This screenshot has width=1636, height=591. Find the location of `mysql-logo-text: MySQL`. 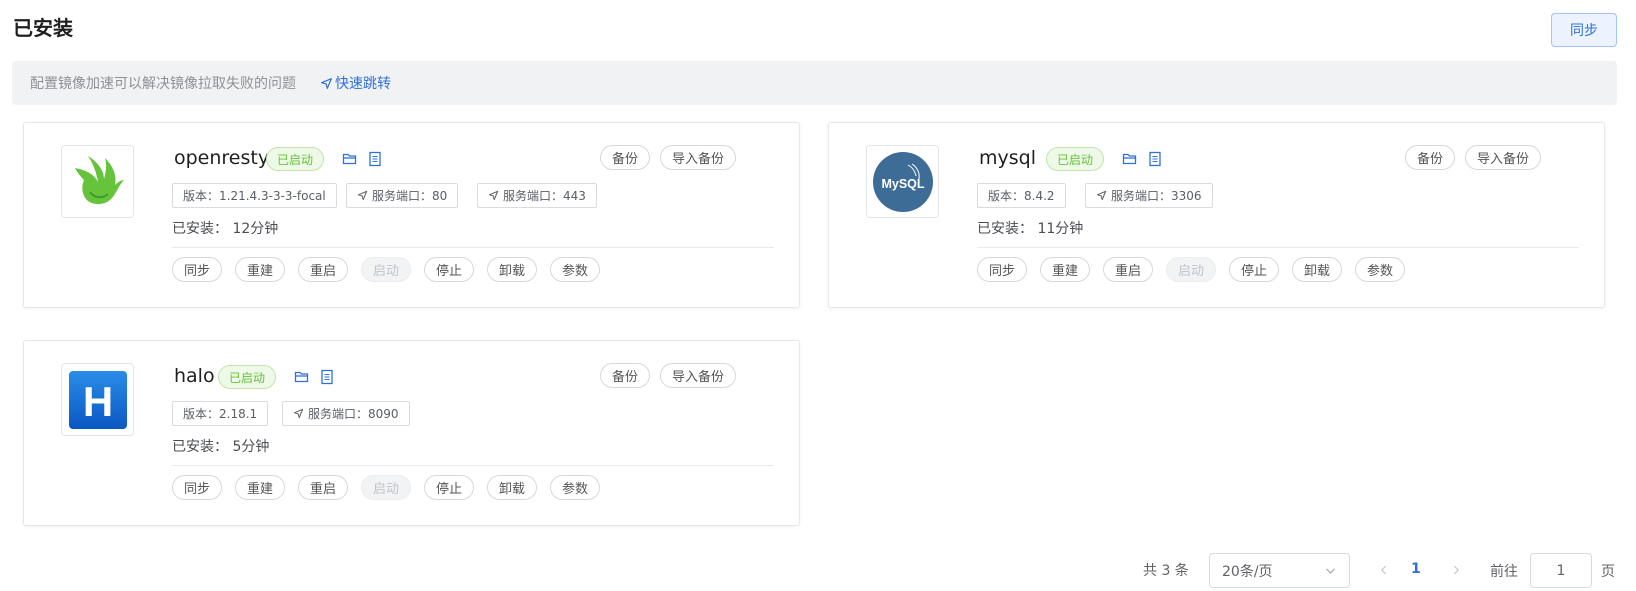

mysql-logo-text: MySQL is located at coordinates (902, 184).